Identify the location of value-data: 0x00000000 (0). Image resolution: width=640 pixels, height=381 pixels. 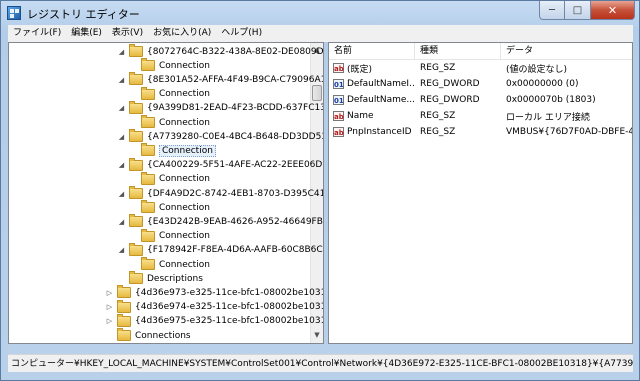
(542, 84).